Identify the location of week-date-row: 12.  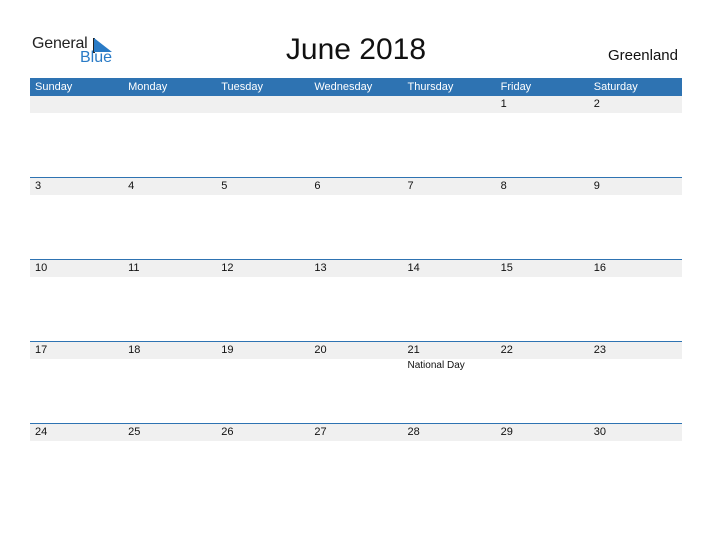
(356, 104).